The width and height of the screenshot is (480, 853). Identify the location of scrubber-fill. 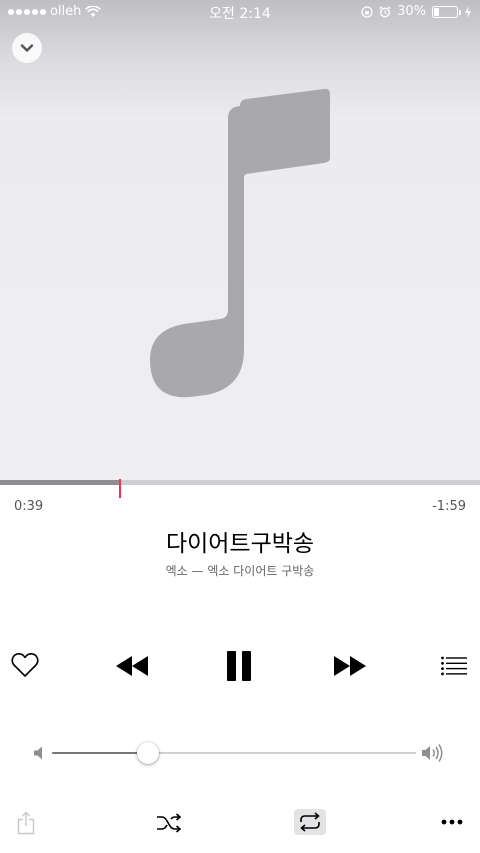
(60, 482).